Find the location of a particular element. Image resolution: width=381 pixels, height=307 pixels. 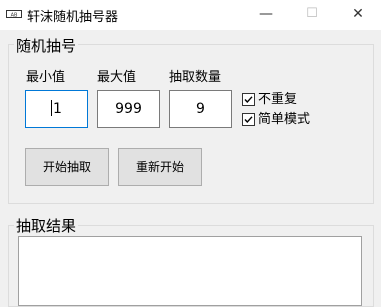

count-input: 9 is located at coordinates (200, 109).